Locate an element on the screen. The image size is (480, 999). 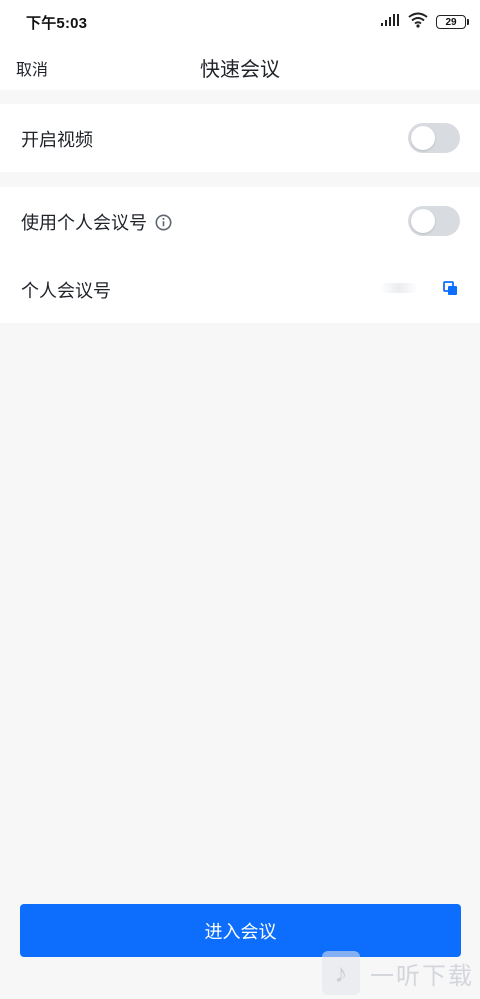
status-bar: 下午5:03 29 is located at coordinates (240, 22).